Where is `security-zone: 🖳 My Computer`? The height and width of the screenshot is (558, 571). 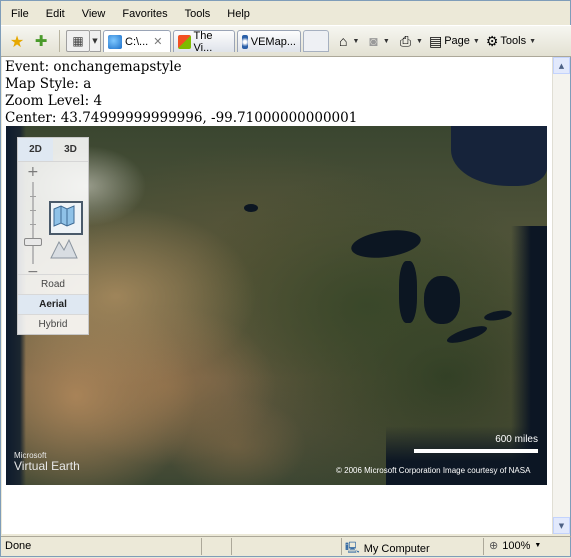 security-zone: 🖳 My Computer is located at coordinates (387, 548).